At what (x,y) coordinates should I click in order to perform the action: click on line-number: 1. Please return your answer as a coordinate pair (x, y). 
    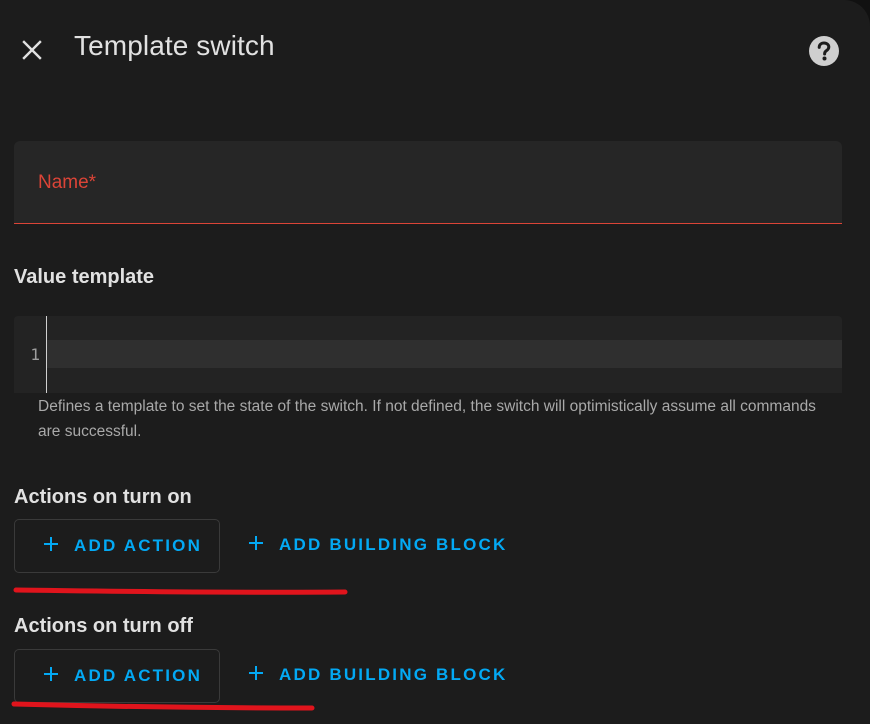
    Looking at the image, I should click on (35, 354).